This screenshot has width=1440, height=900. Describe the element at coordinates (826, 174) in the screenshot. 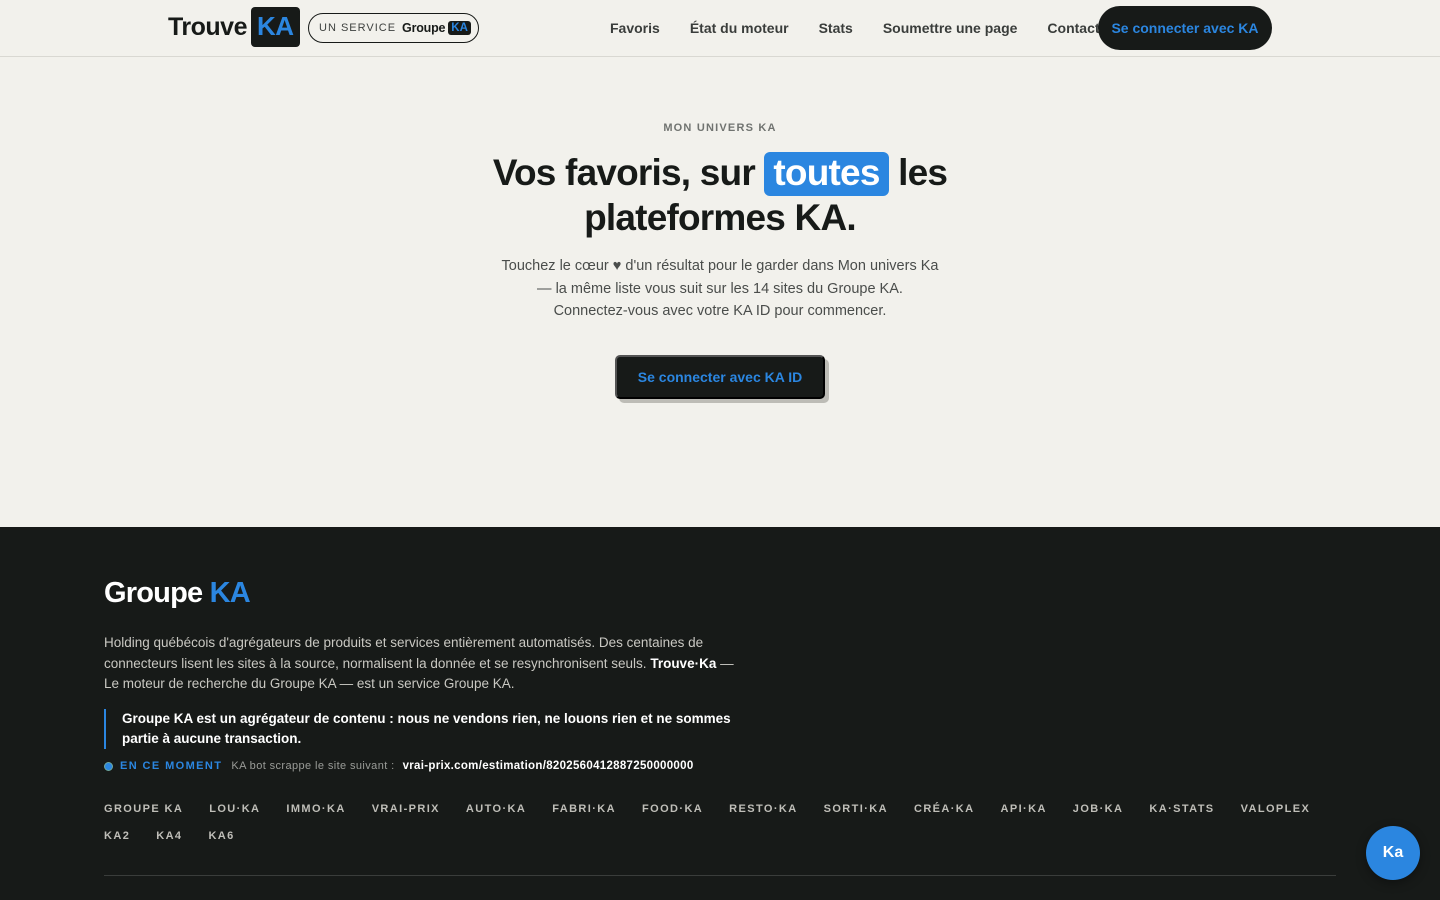

I see `headline-highlight: toutes` at that location.